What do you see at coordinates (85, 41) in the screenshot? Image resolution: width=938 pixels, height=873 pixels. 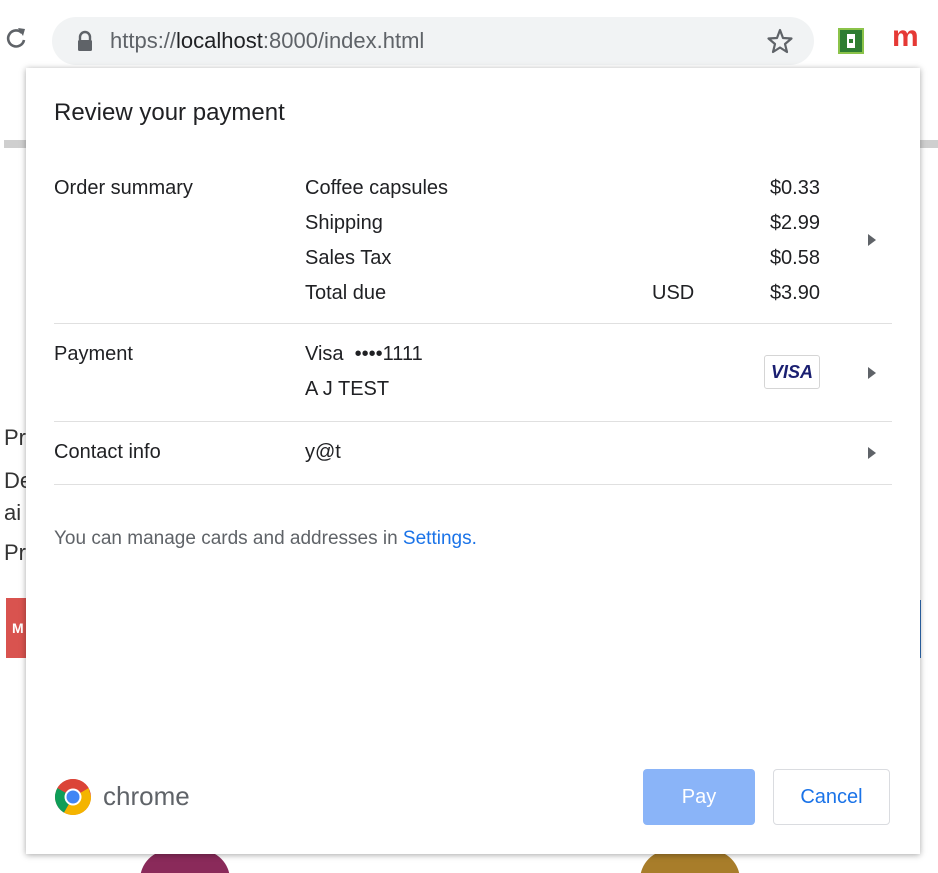 I see `lock-icon` at bounding box center [85, 41].